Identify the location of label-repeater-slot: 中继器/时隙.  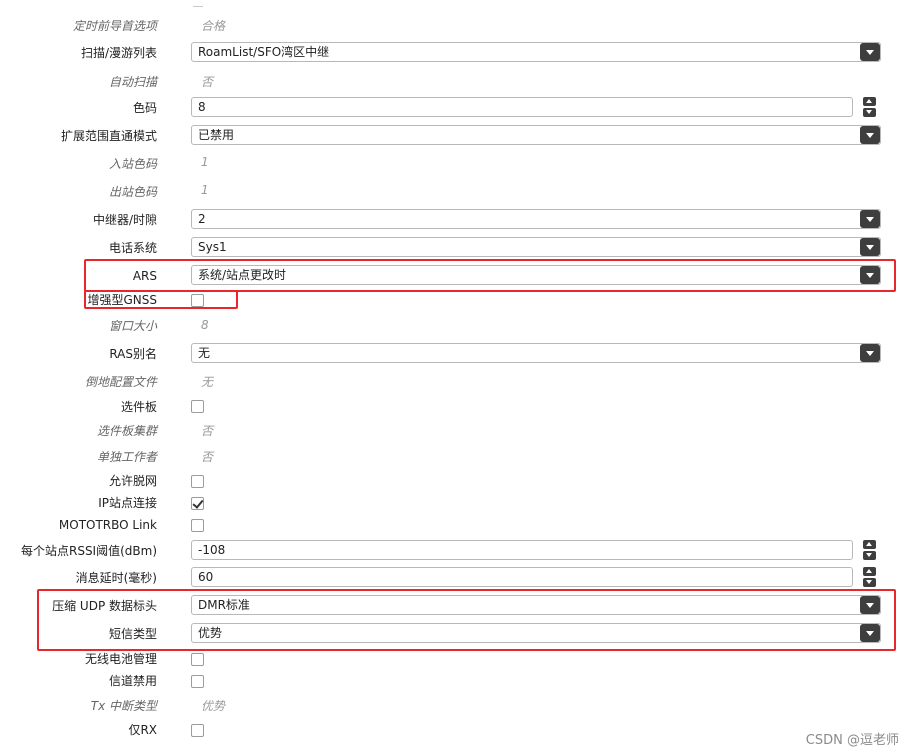
(124, 220).